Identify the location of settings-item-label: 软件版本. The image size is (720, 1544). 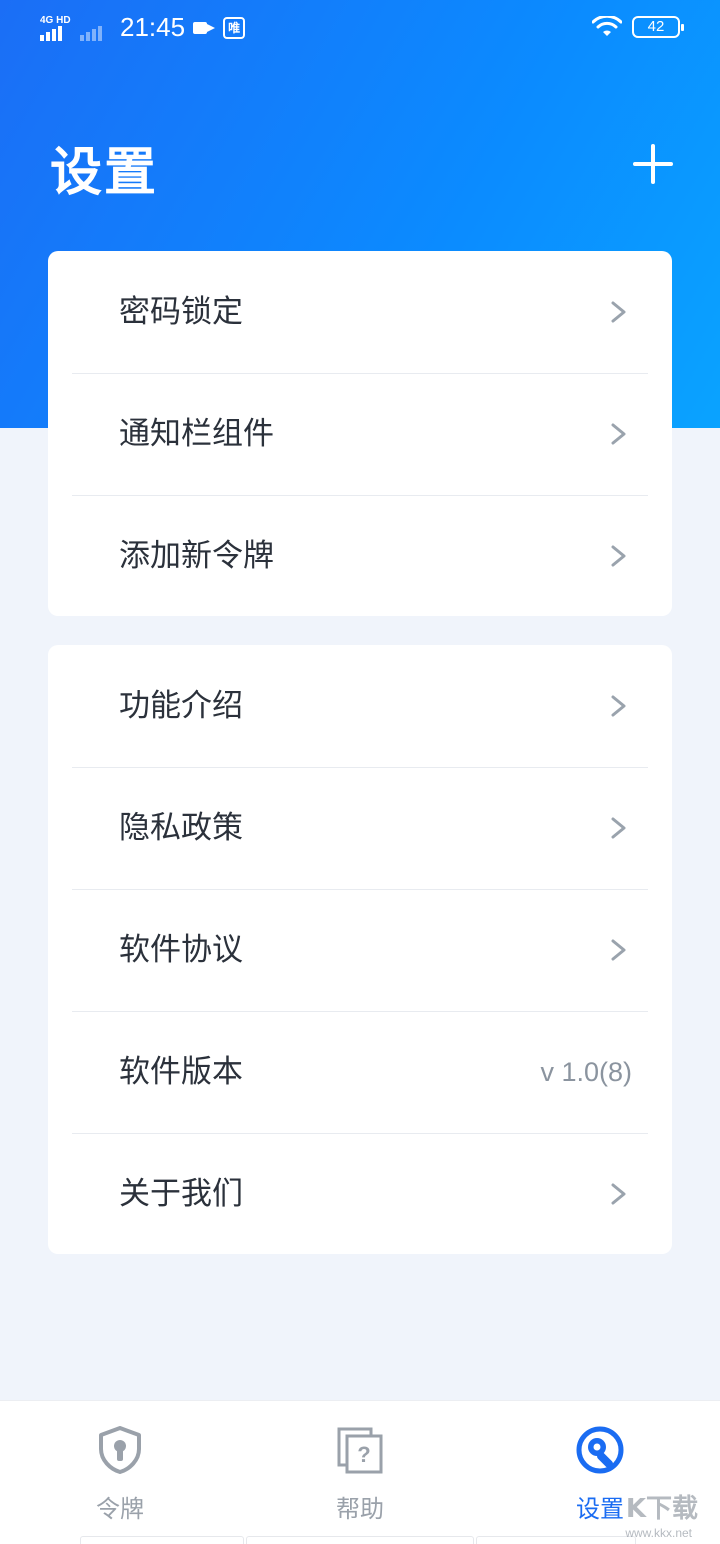
(181, 1072).